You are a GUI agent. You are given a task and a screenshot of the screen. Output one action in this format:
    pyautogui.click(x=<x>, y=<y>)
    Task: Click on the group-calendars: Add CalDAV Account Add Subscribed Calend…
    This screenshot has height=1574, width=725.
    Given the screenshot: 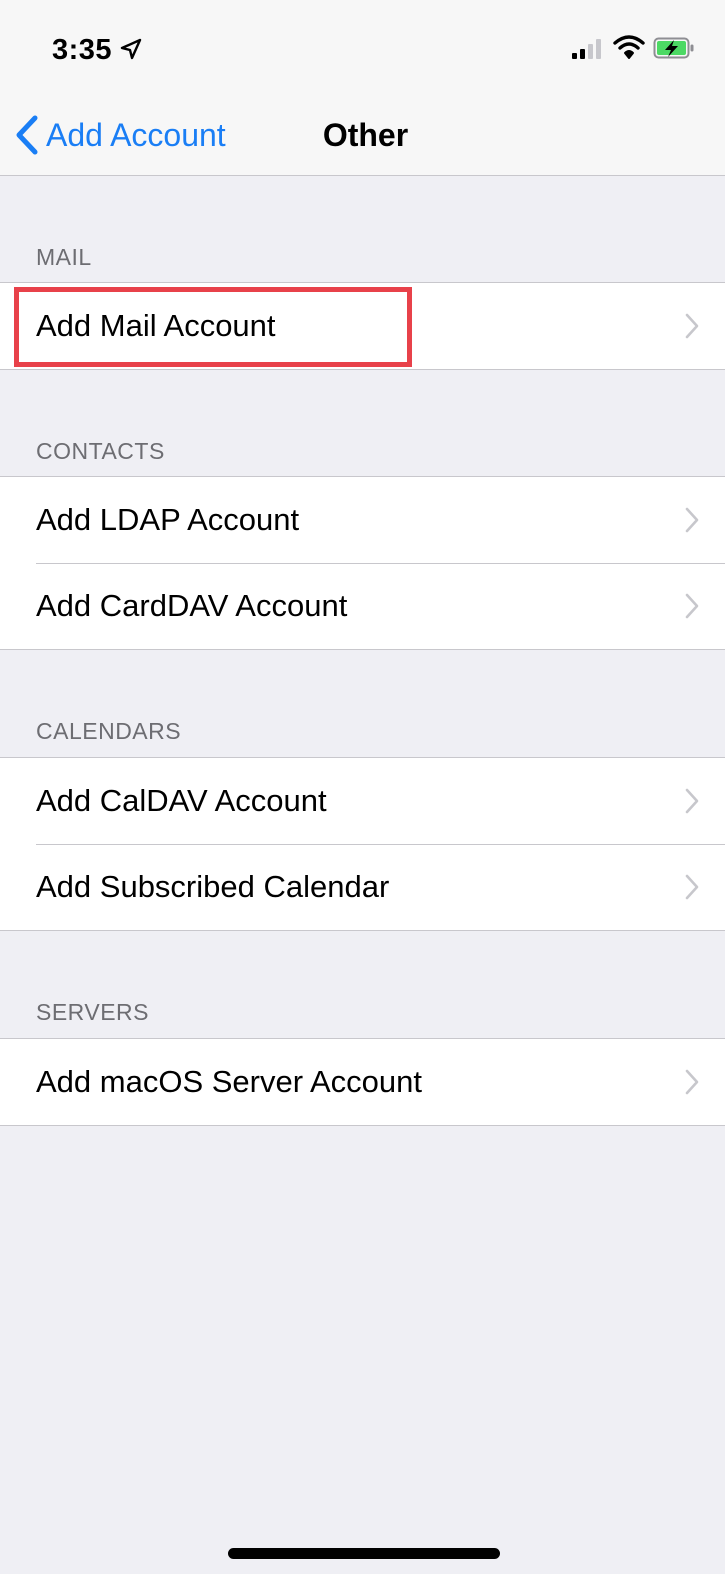 What is the action you would take?
    pyautogui.click(x=362, y=844)
    